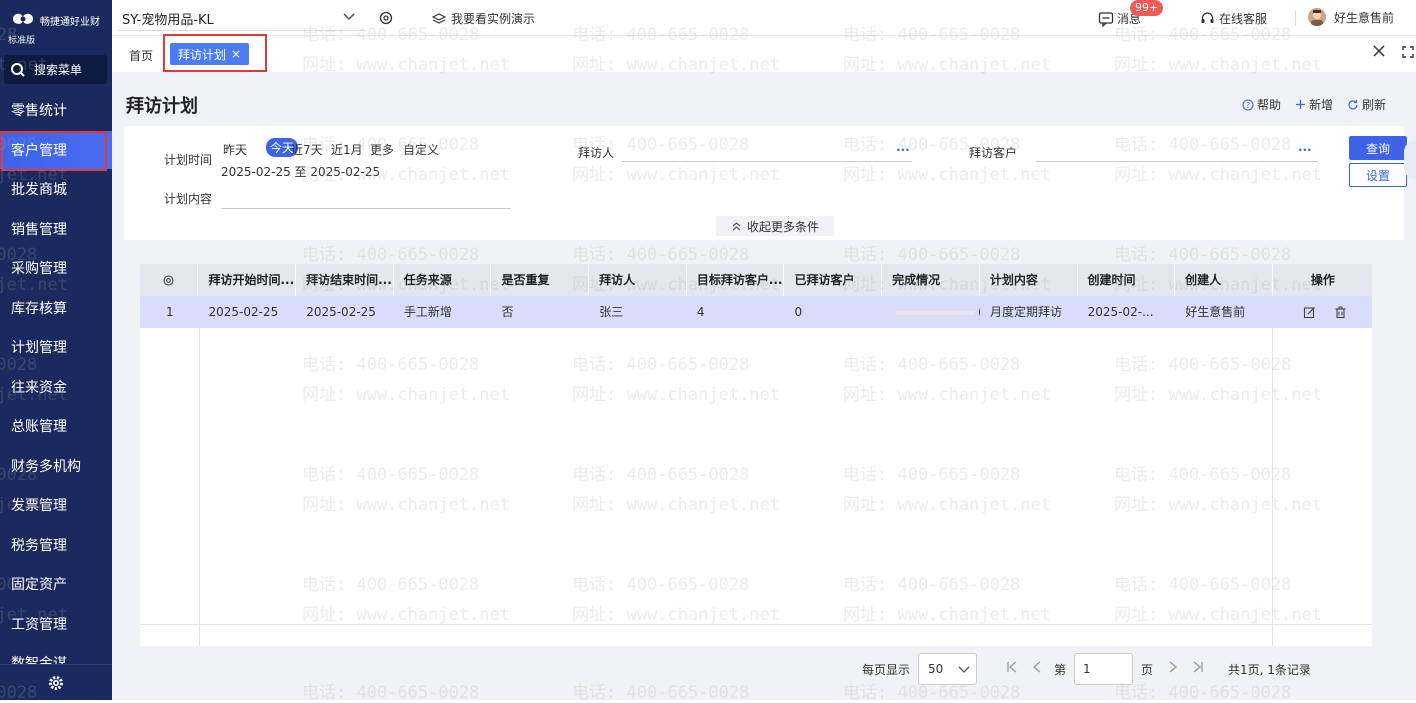  Describe the element at coordinates (58, 28) in the screenshot. I see `app-logo: 畅捷通好业财 标准版` at that location.